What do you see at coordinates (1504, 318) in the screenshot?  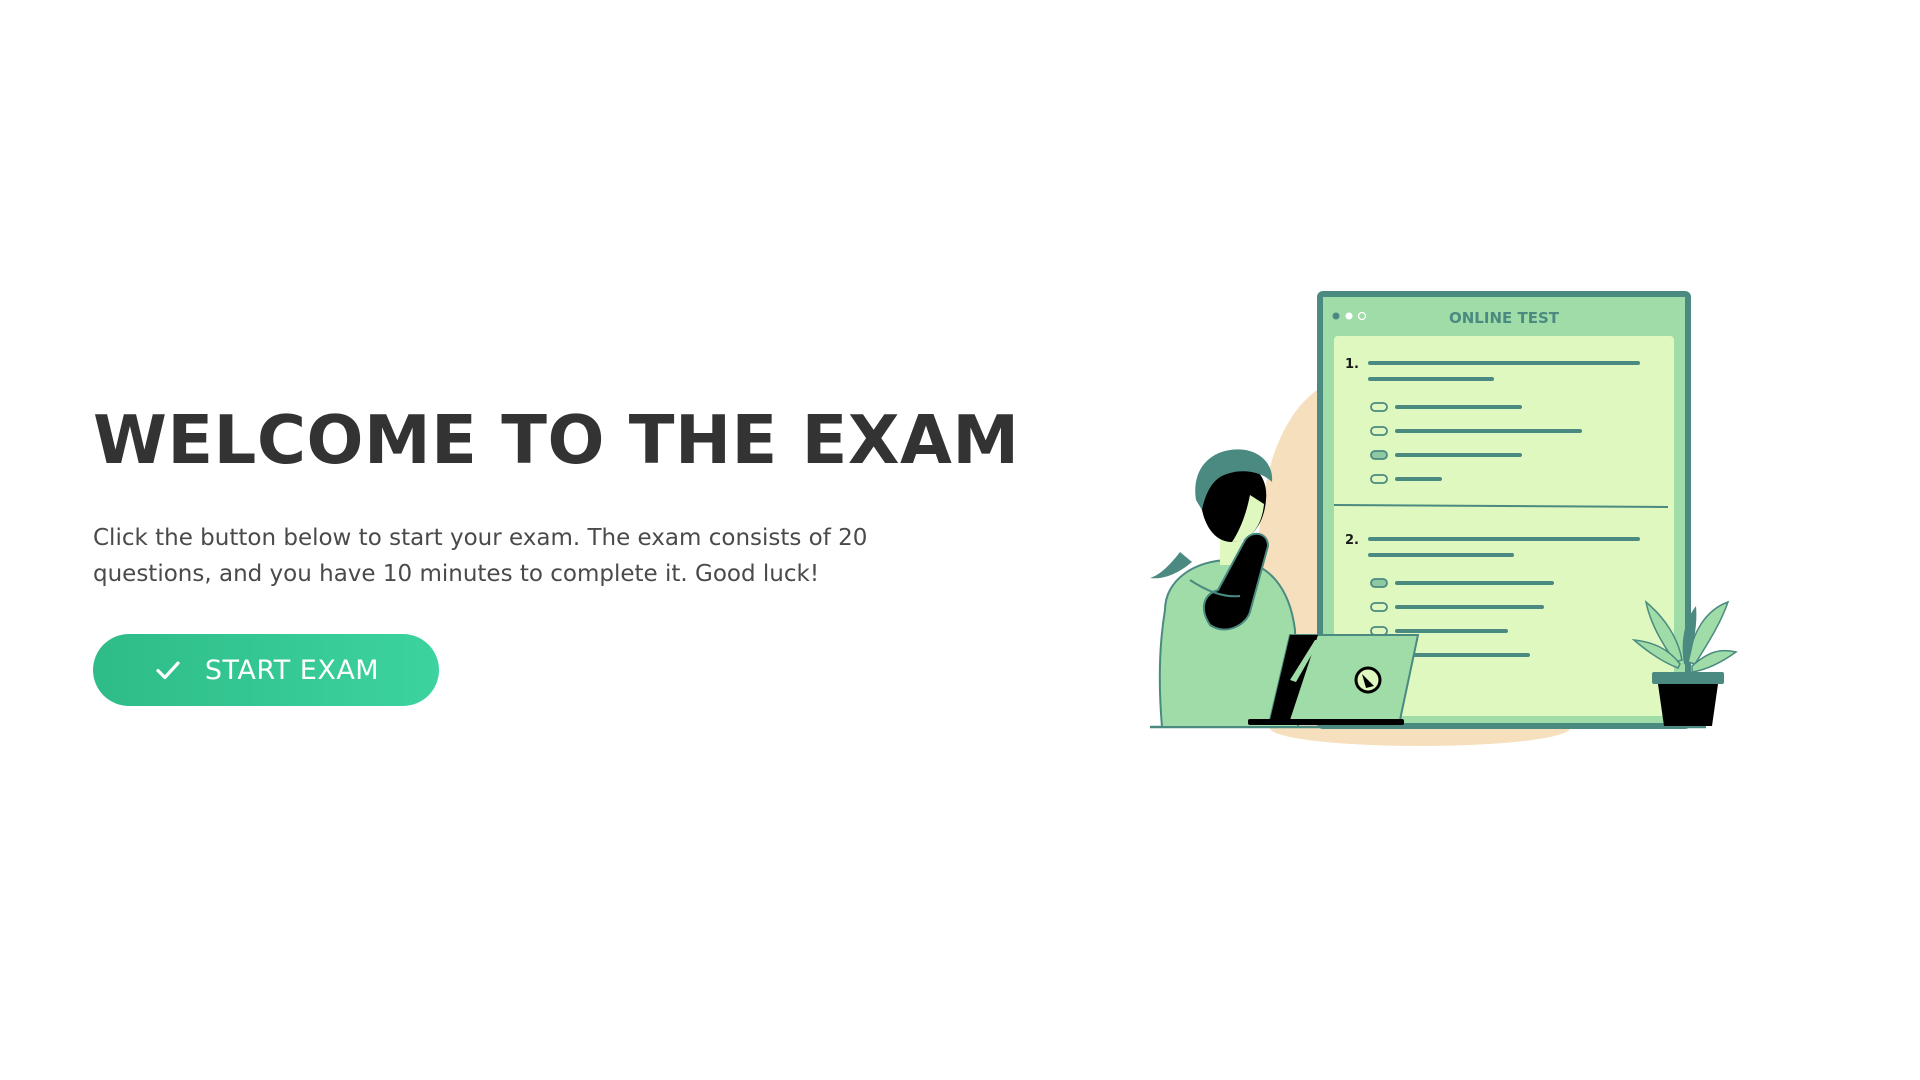 I see `screen-title: ONLINE TEST` at bounding box center [1504, 318].